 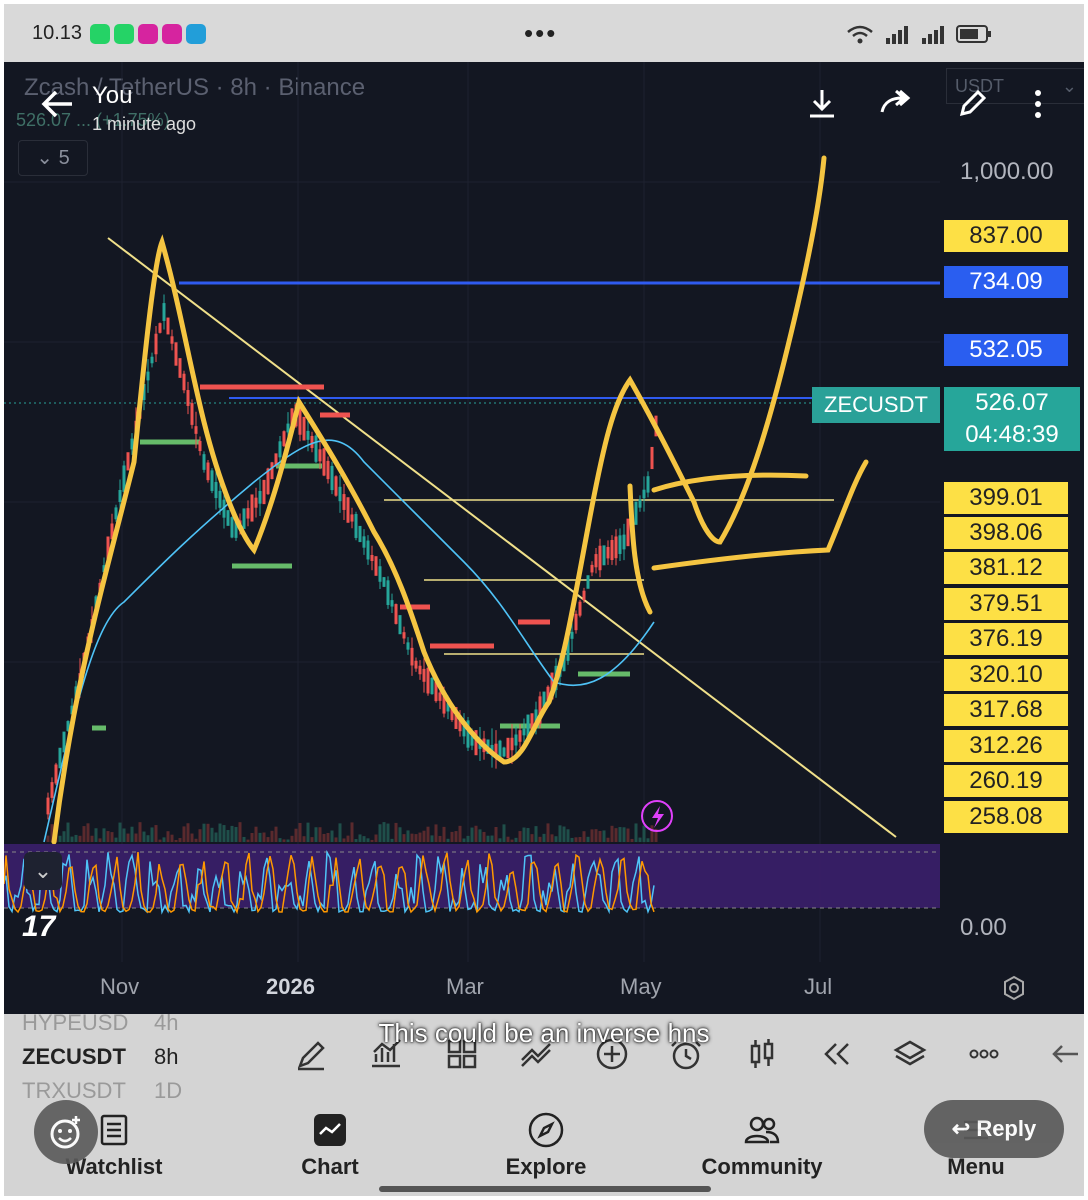 I want to click on sent-time: 1 minute ago, so click(x=144, y=124).